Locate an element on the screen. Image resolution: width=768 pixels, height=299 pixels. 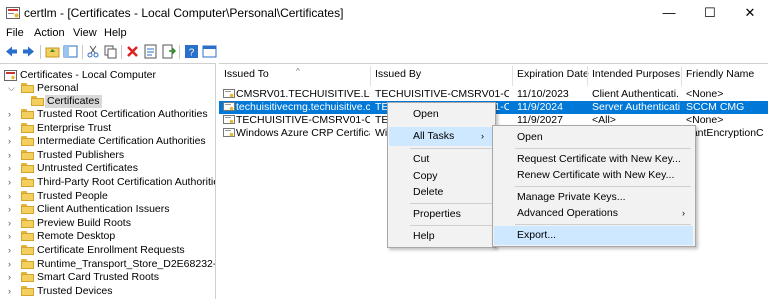
tree-label: Certificates is located at coordinates (73, 101).